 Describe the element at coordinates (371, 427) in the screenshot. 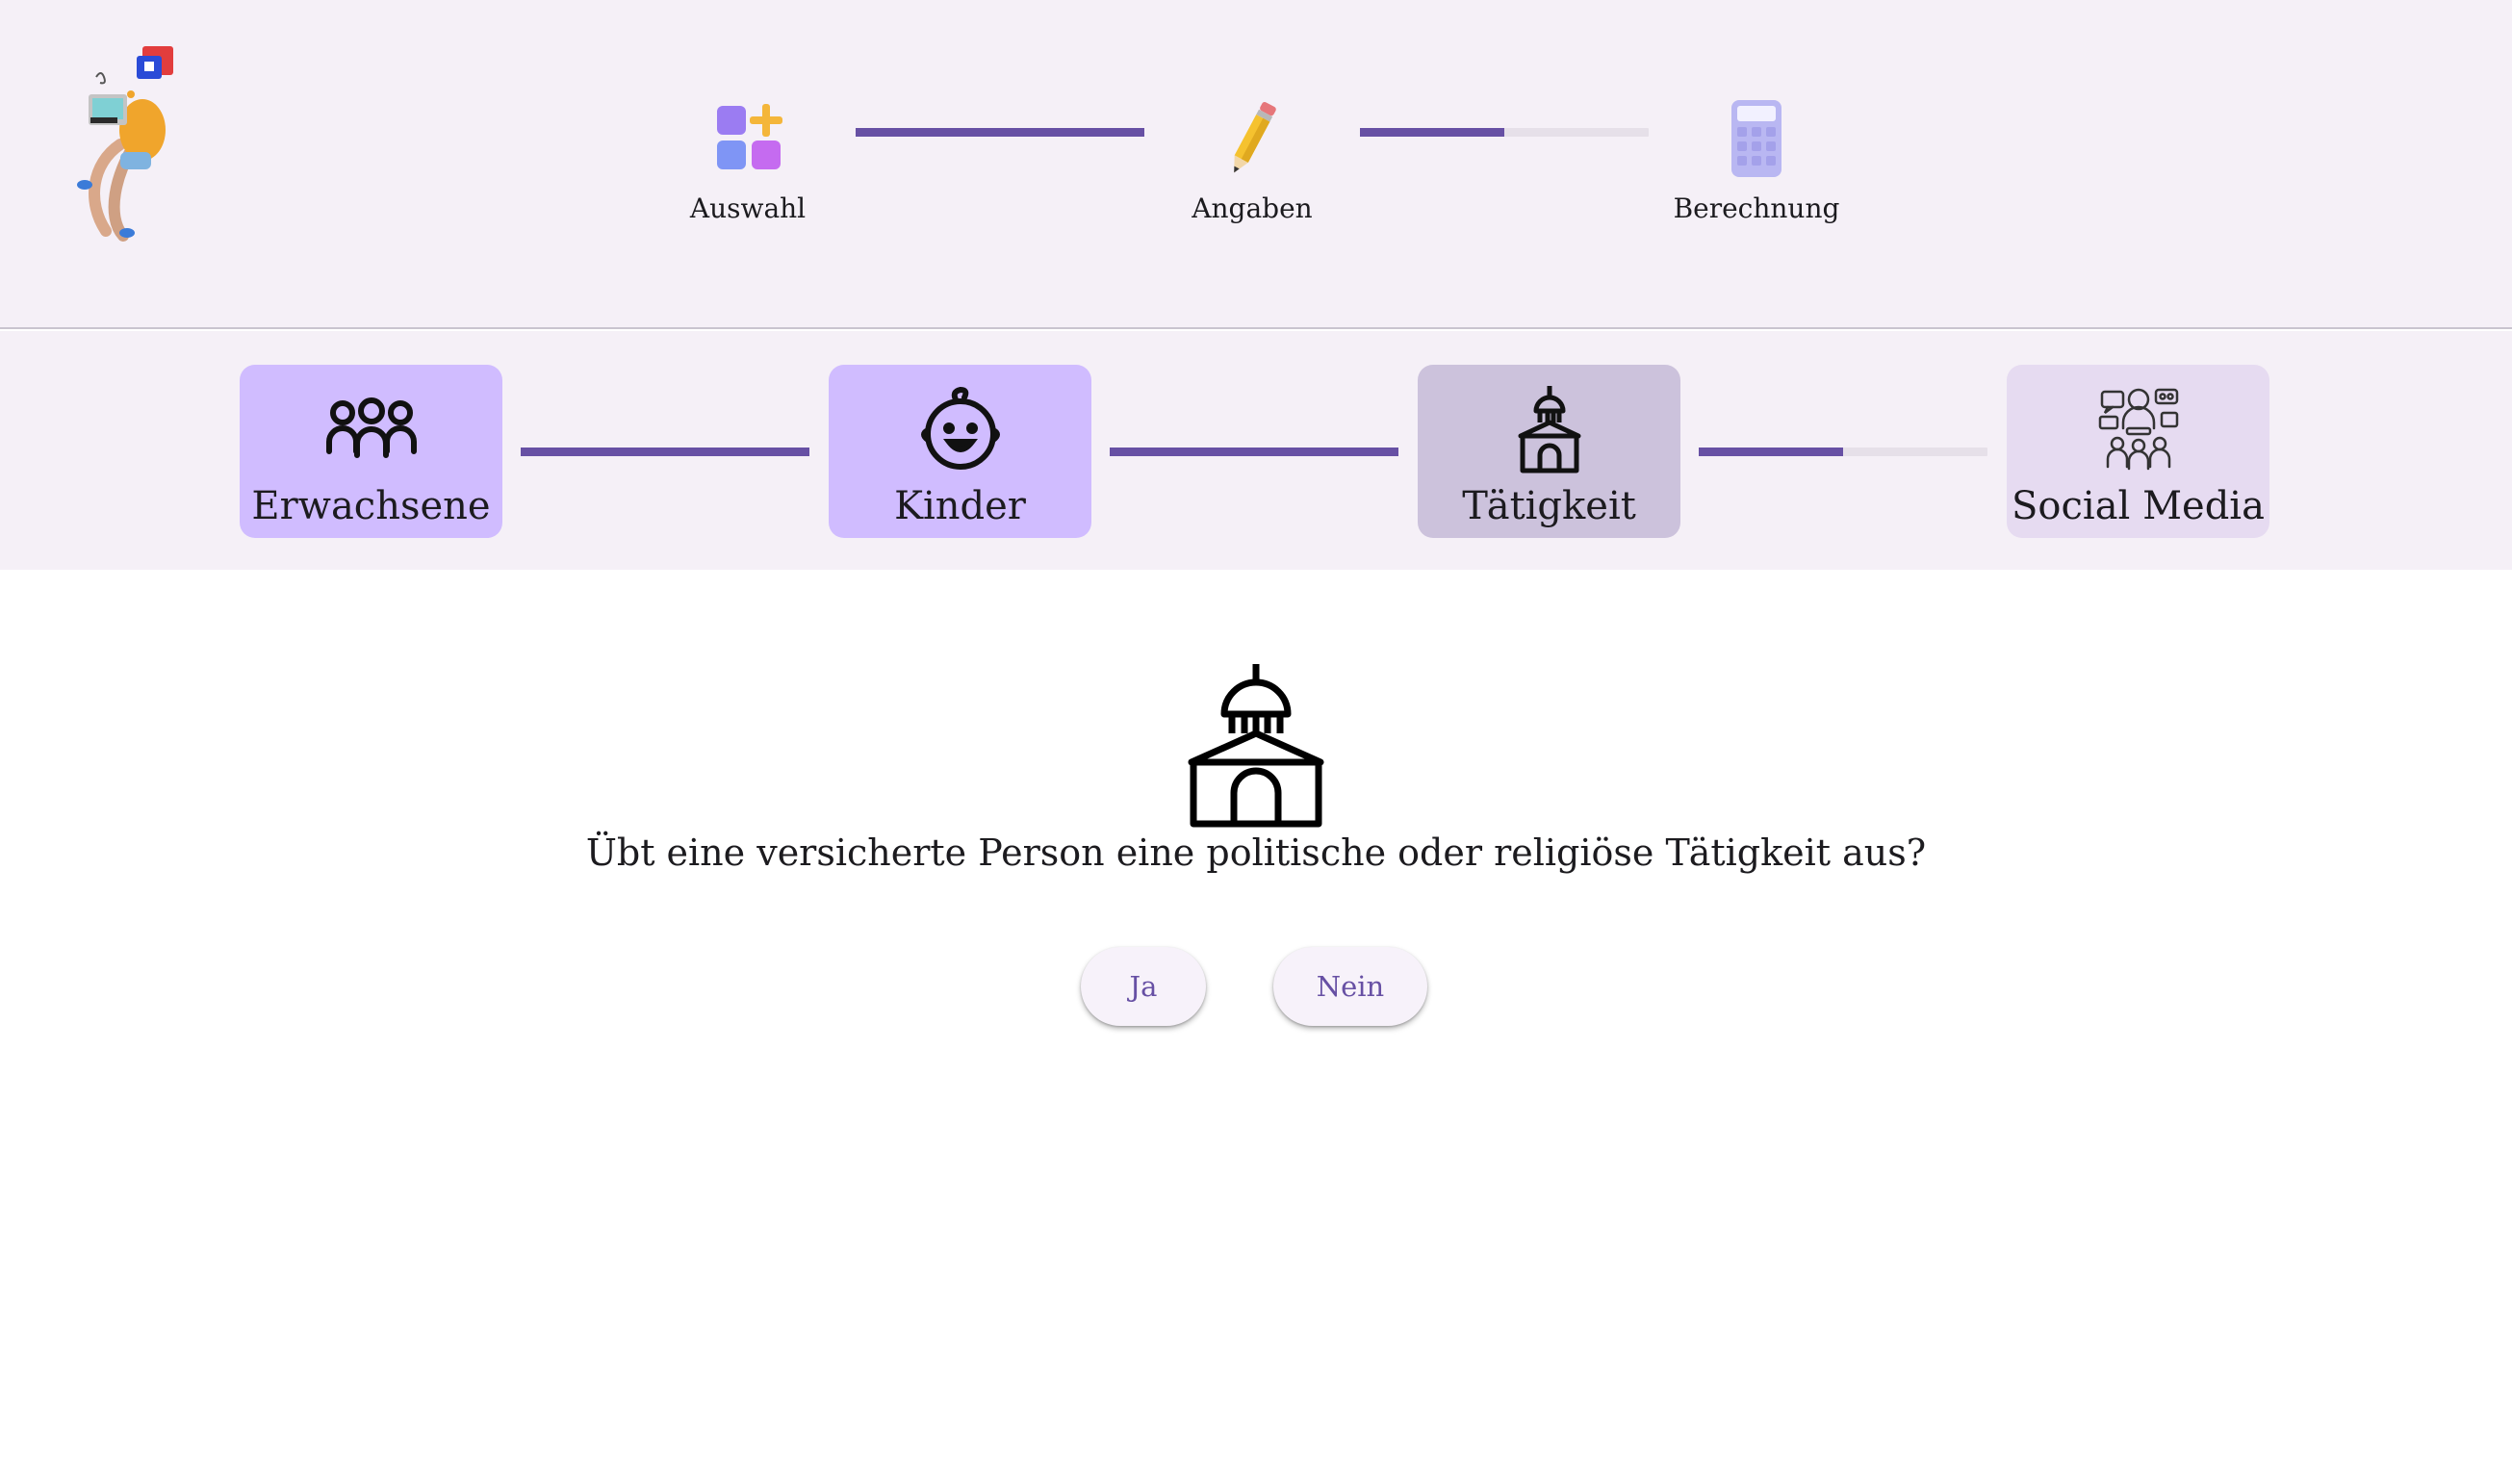

I see `adults-group-icon` at that location.